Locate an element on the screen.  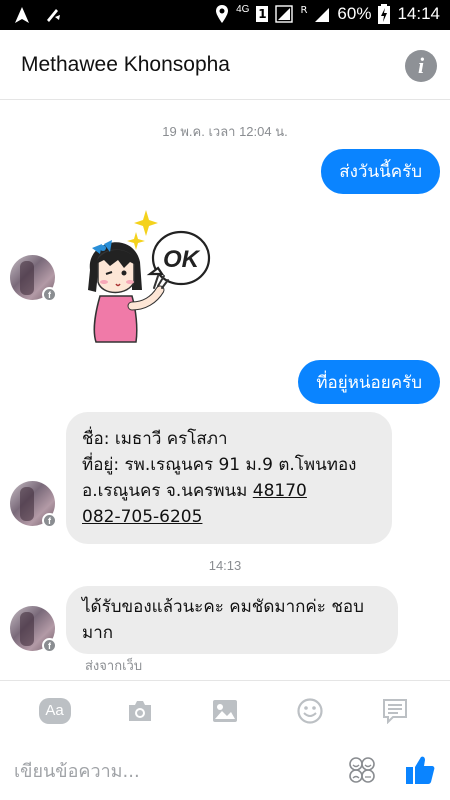
sent-from-web-label: ส่งจากเว็บ is located at coordinates (114, 666).